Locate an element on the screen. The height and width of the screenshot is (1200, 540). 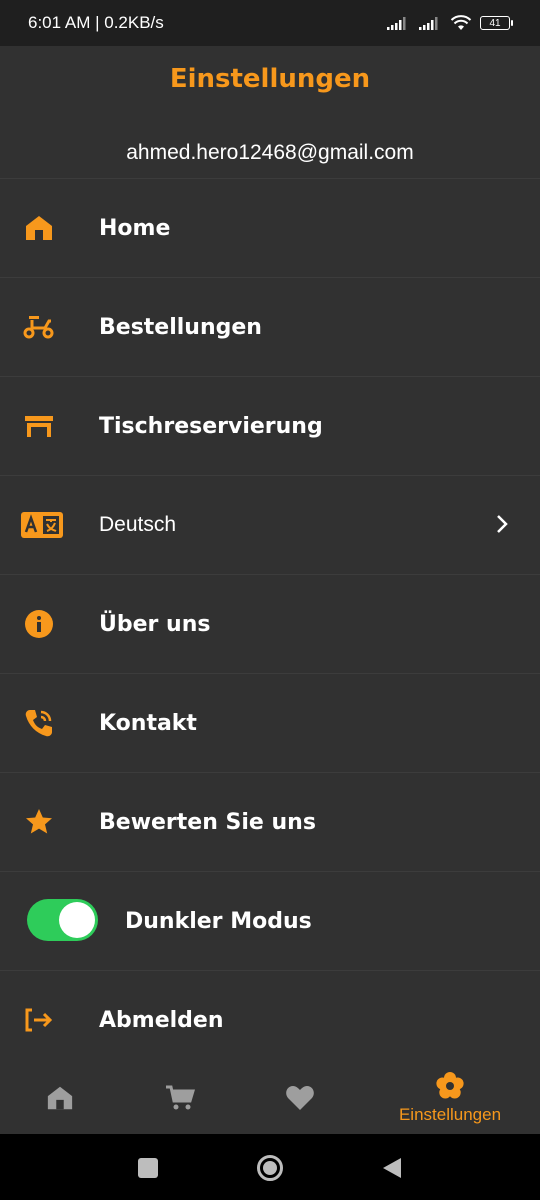
dark-mode-toggle is located at coordinates (62, 920).